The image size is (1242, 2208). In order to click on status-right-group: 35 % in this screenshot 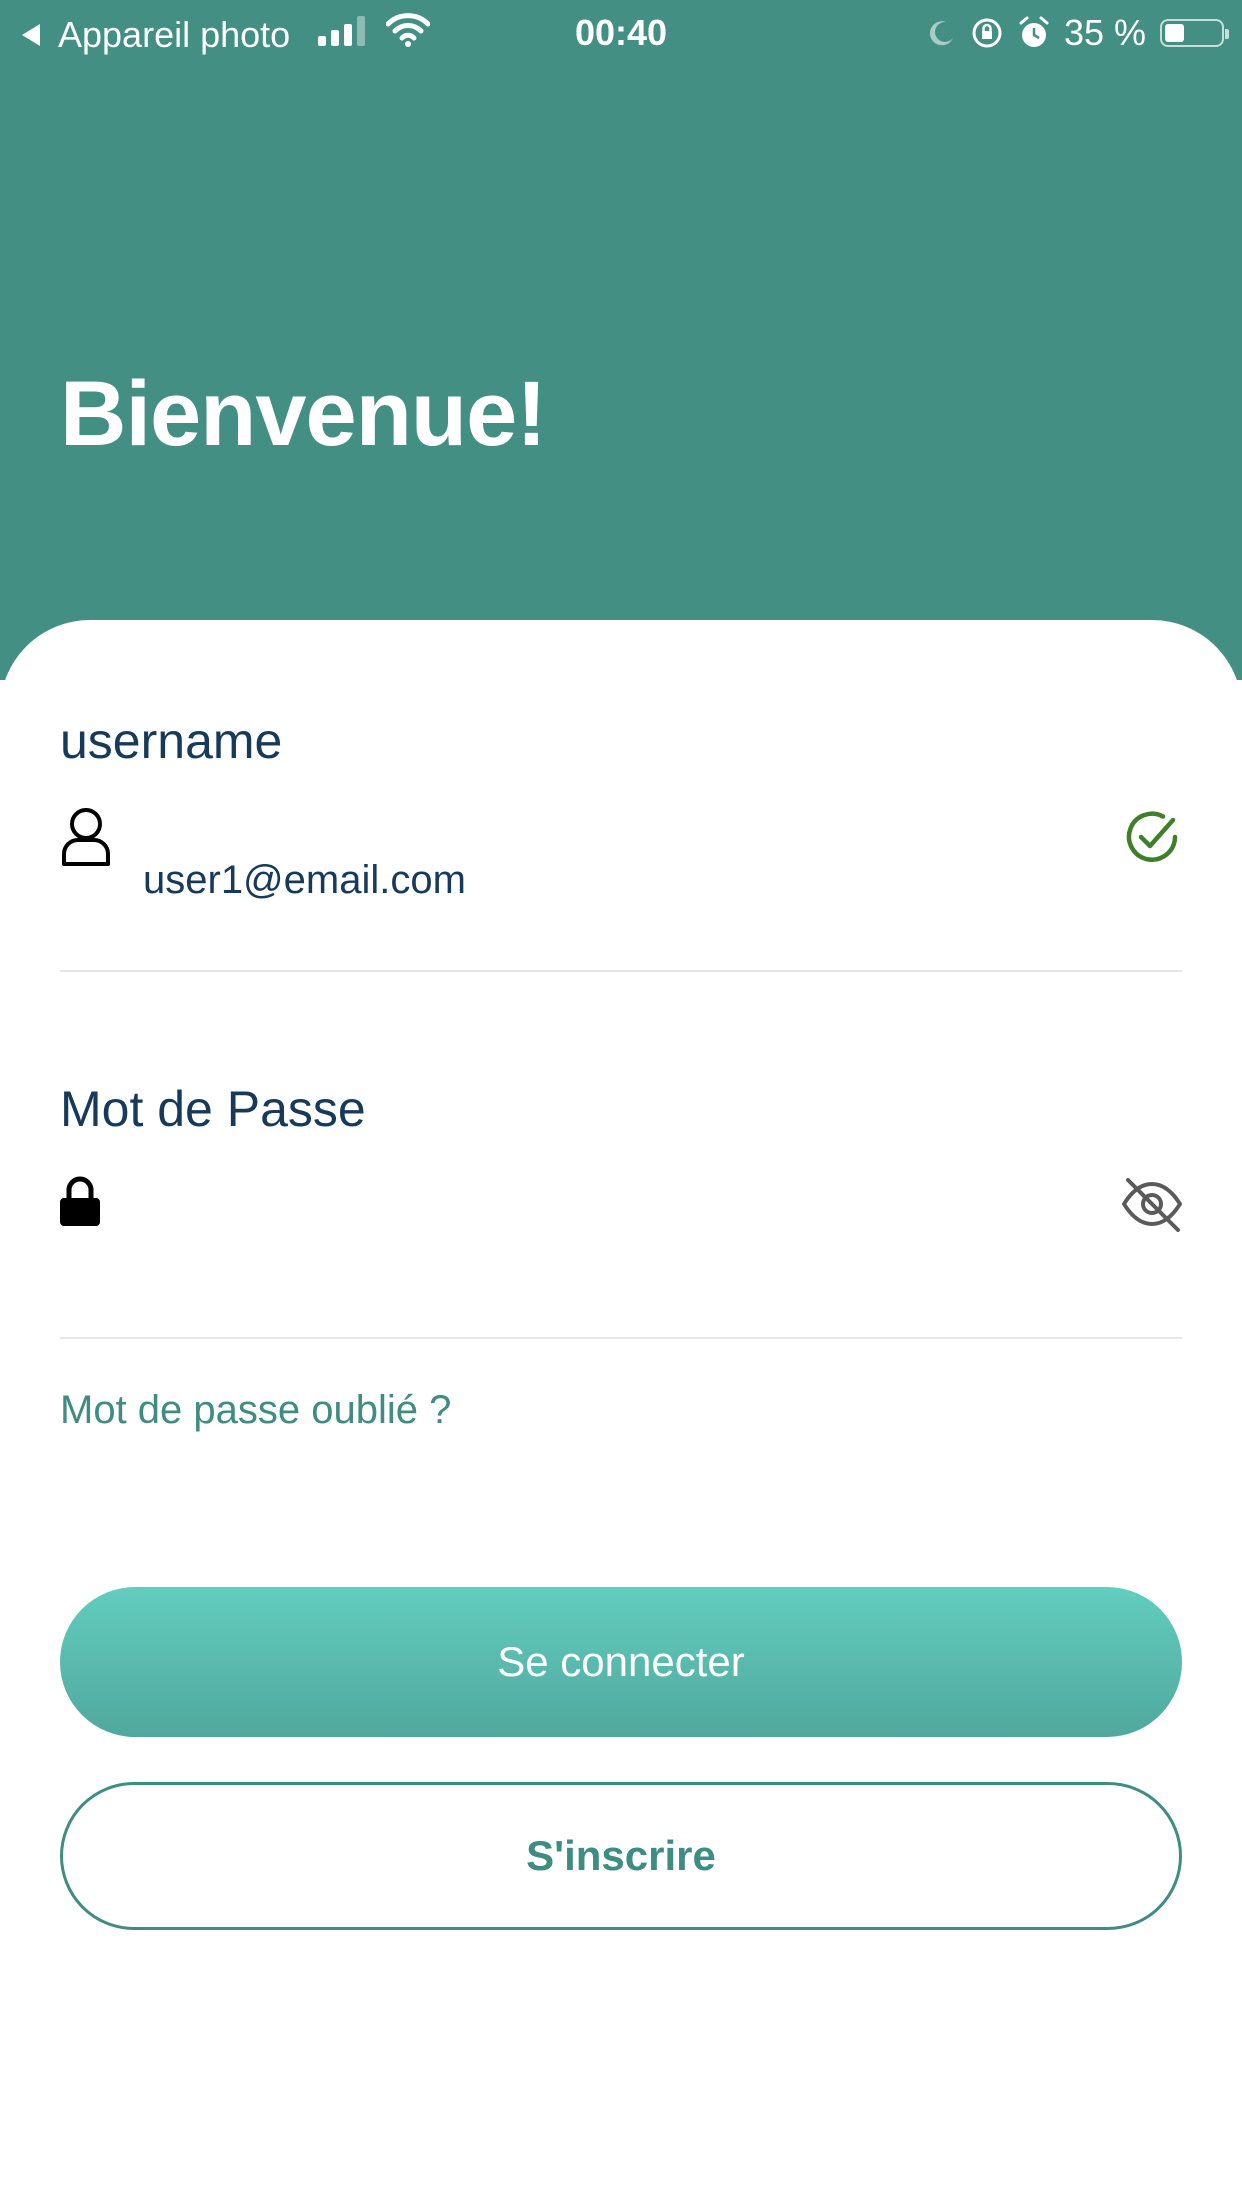, I will do `click(1077, 33)`.